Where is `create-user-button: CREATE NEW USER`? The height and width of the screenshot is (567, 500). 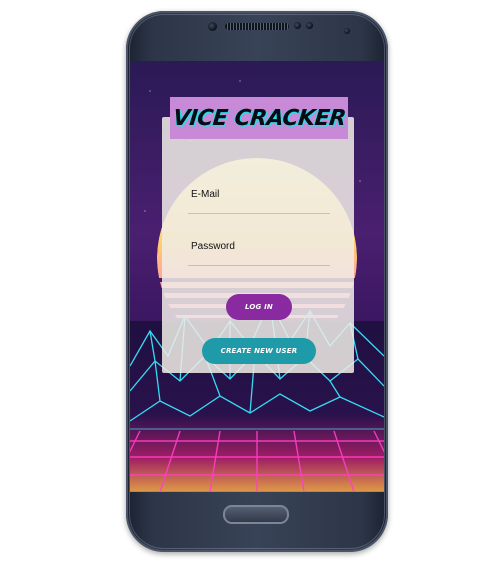
create-user-button: CREATE NEW USER is located at coordinates (259, 351).